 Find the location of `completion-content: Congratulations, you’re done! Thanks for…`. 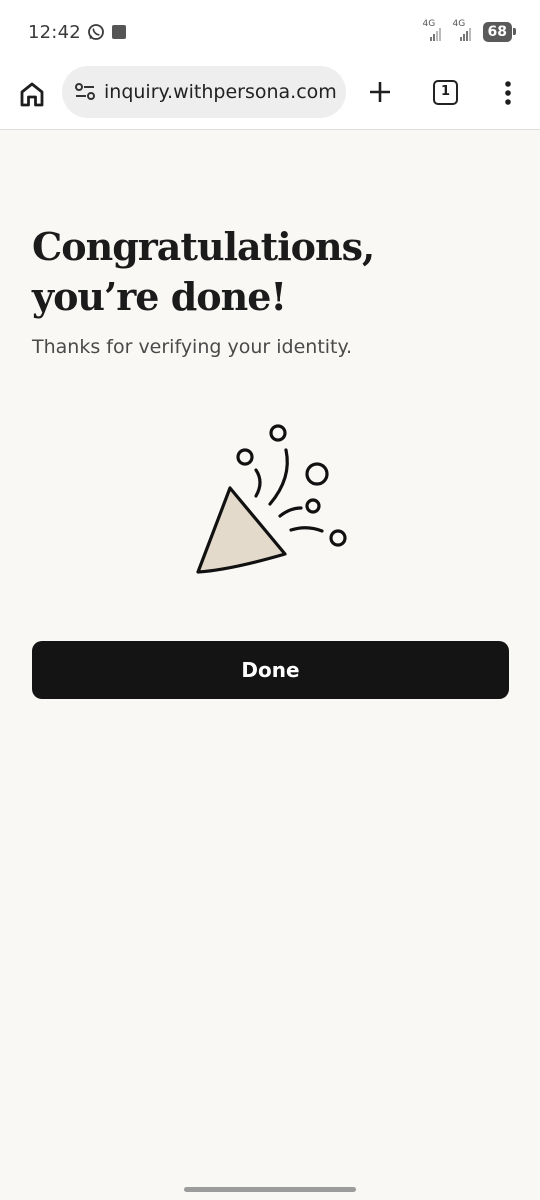

completion-content: Congratulations, you’re done! Thanks for… is located at coordinates (271, 290).